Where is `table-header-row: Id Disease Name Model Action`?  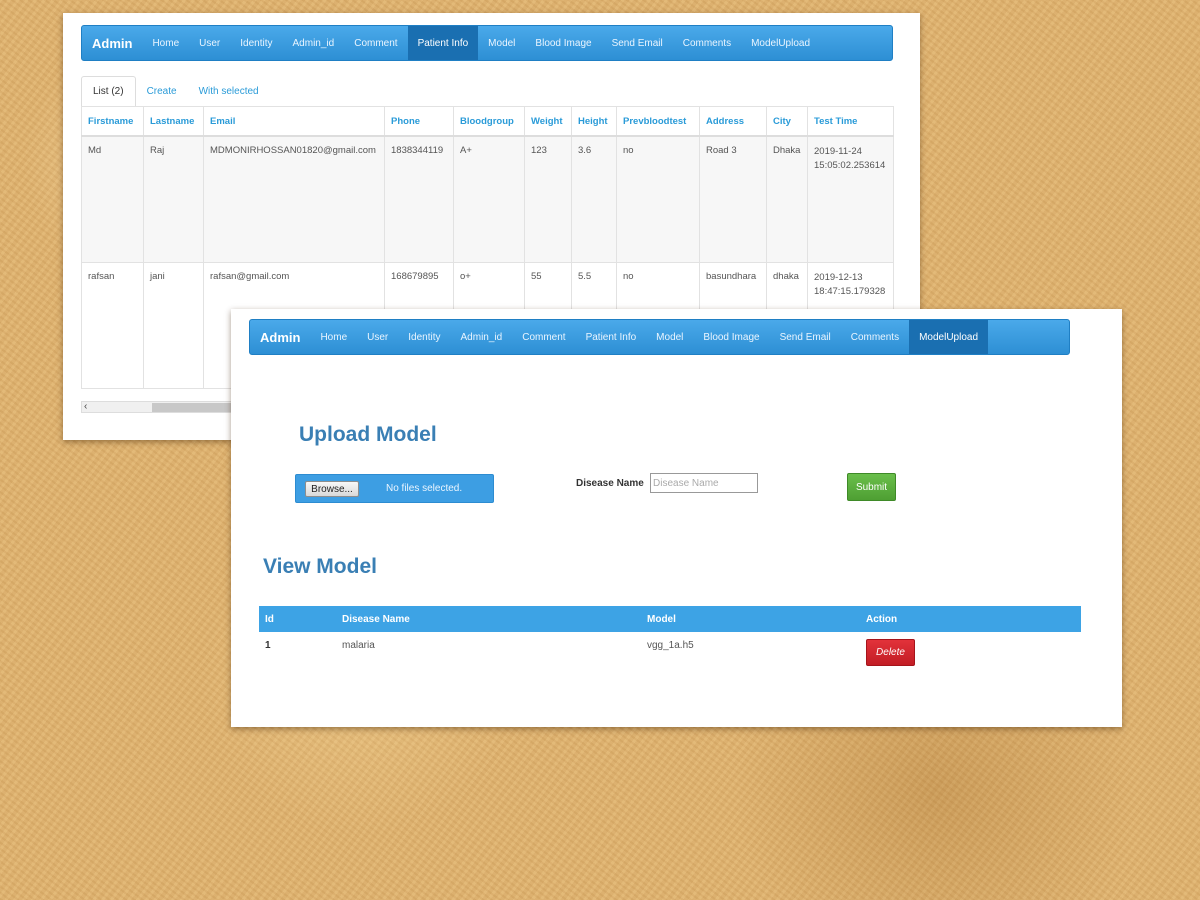 table-header-row: Id Disease Name Model Action is located at coordinates (670, 619).